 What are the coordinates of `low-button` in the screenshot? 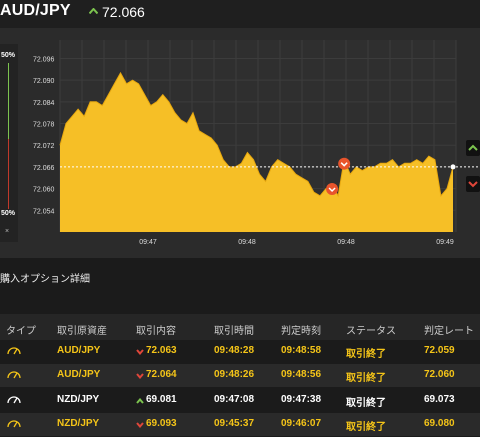 It's located at (473, 184).